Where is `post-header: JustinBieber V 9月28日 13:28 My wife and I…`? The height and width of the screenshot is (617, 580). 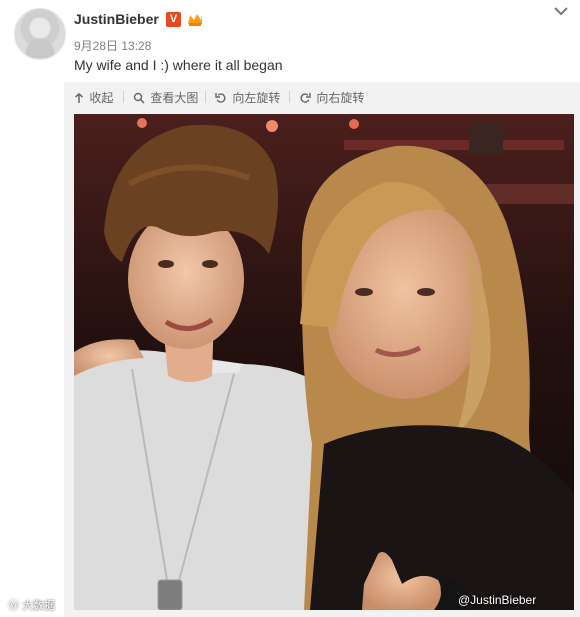 post-header: JustinBieber V 9月28日 13:28 My wife and I… is located at coordinates (290, 41).